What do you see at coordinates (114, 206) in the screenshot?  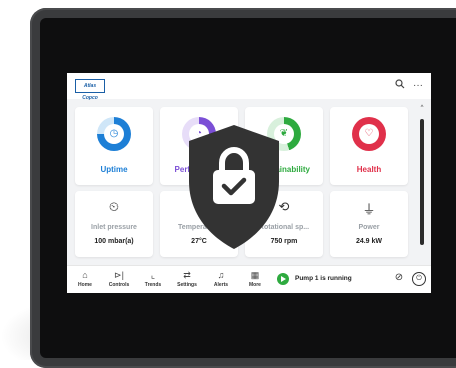 I see `gauge-icon: ⏲` at bounding box center [114, 206].